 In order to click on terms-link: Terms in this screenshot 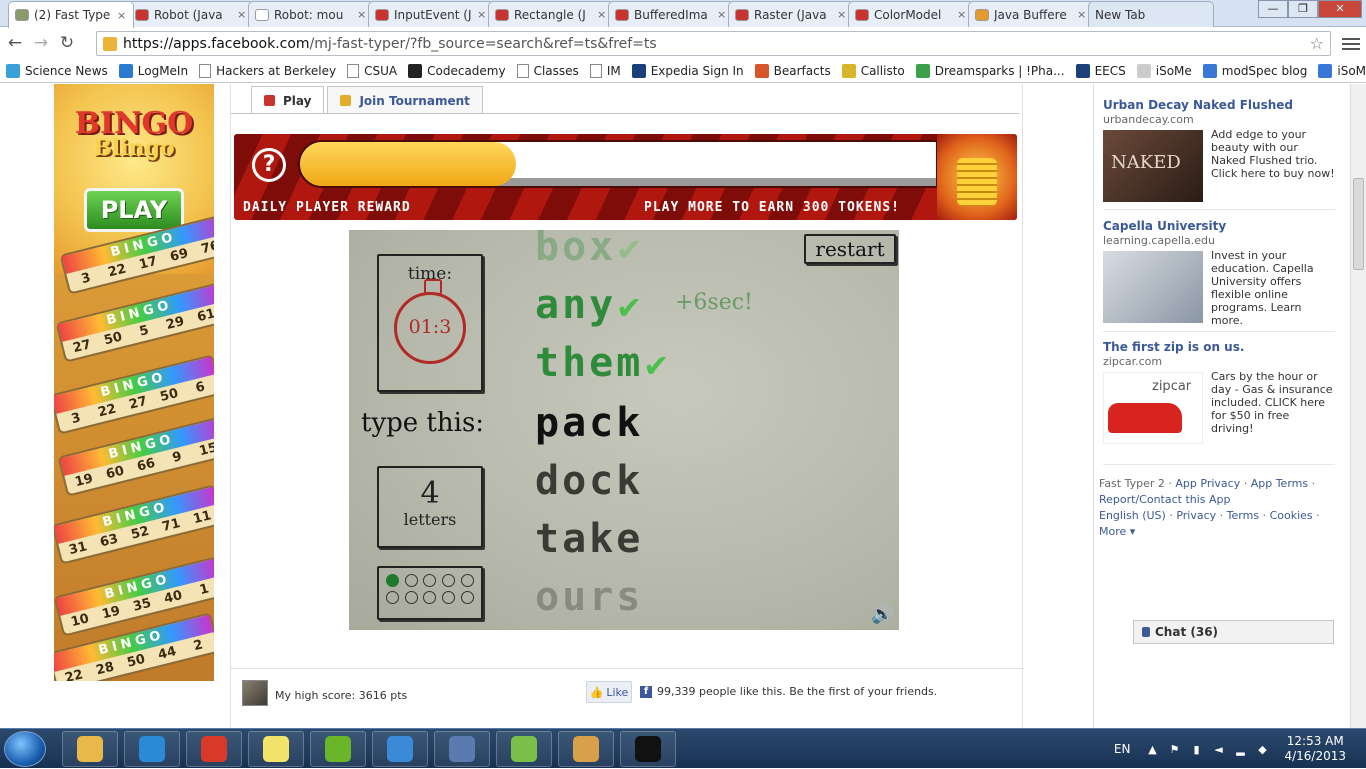, I will do `click(1243, 515)`.